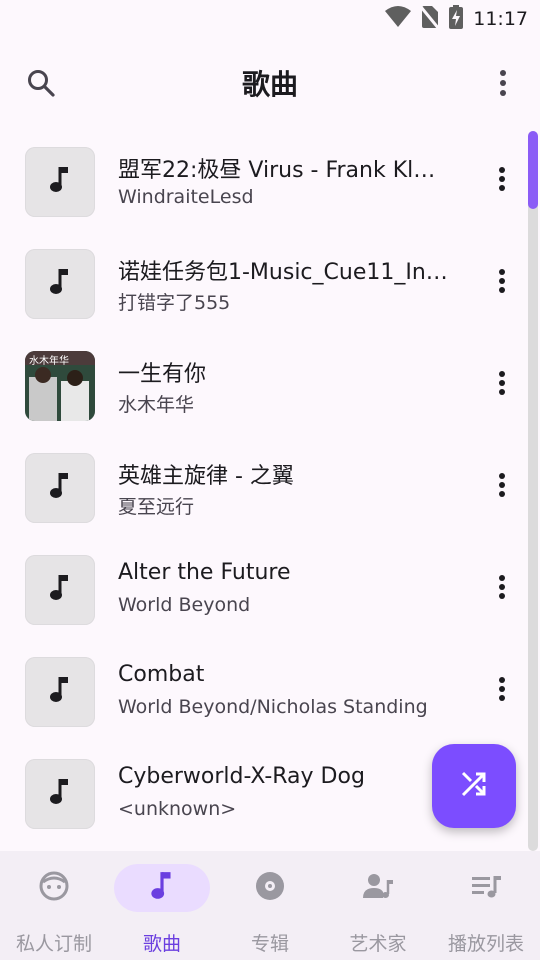 This screenshot has height=960, width=540. I want to click on song-item: Alter the Future World Beyond, so click(270, 589).